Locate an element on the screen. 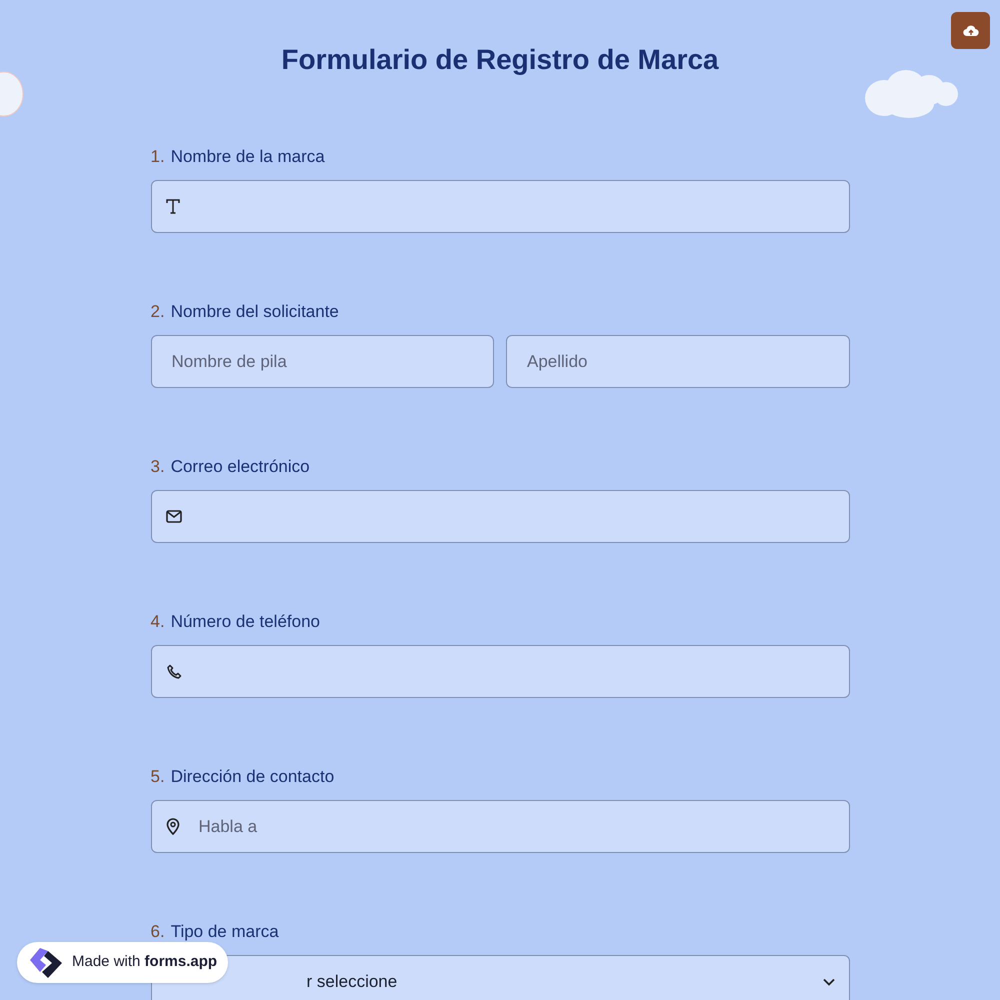 The width and height of the screenshot is (1000, 1000). location-pin-icon is located at coordinates (173, 826).